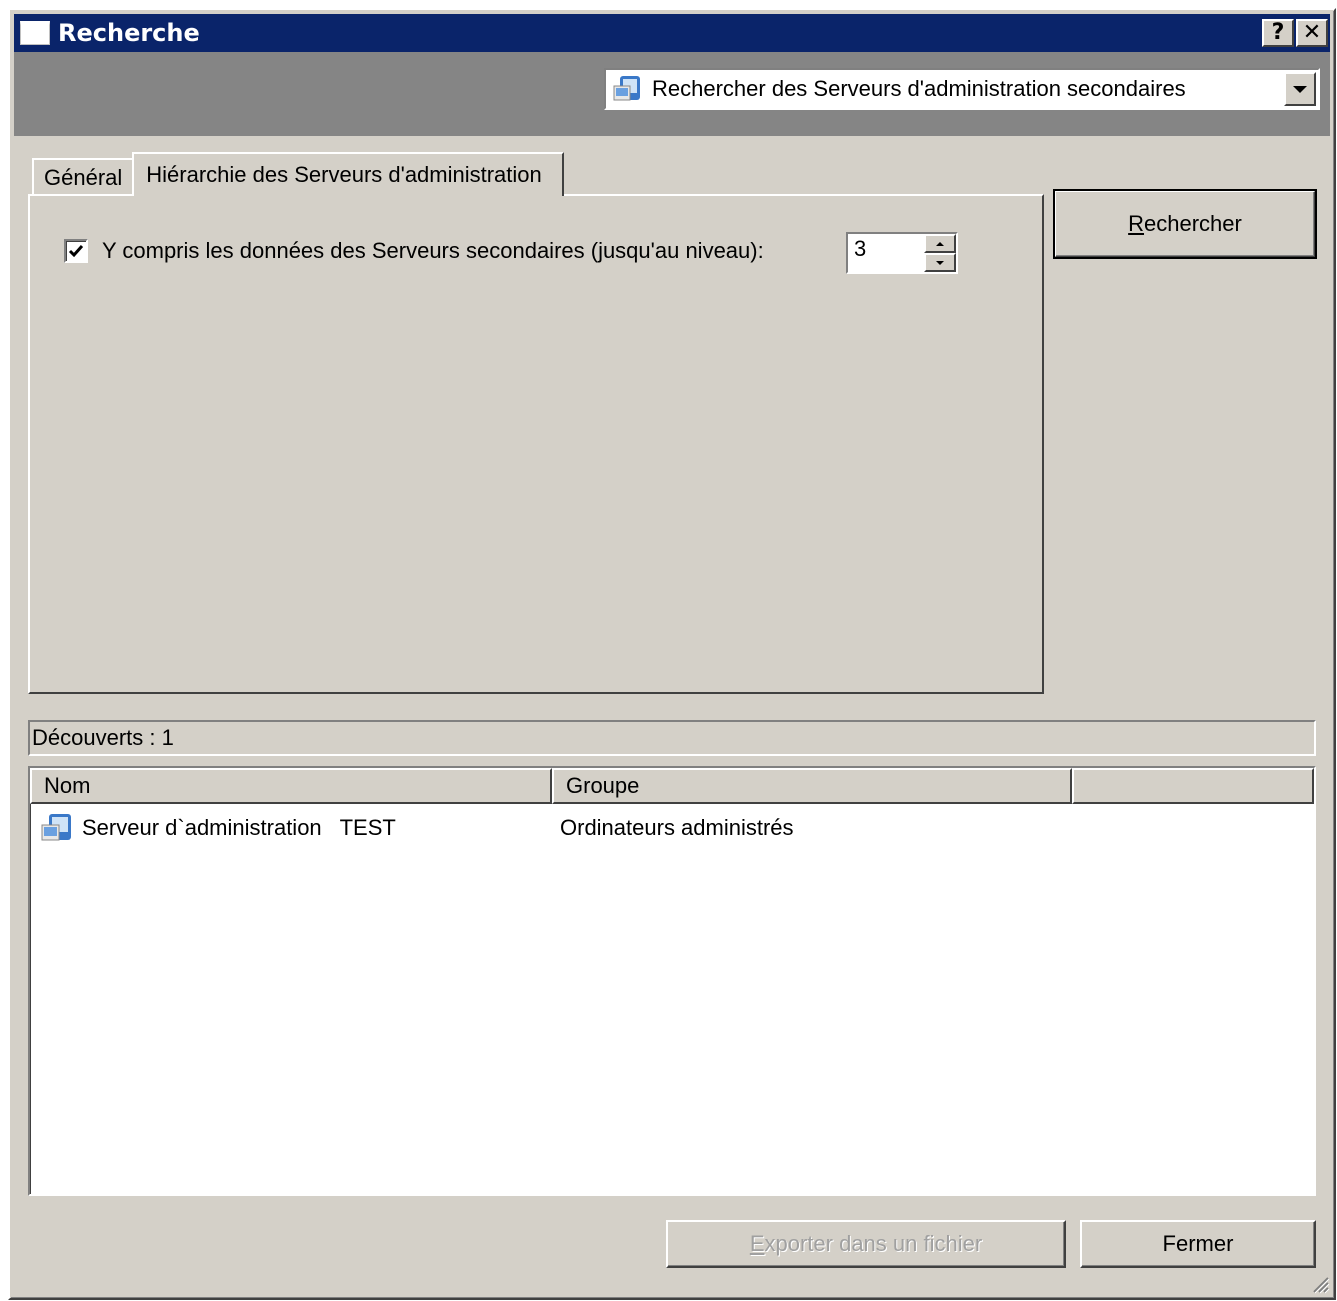  What do you see at coordinates (1319, 1283) in the screenshot?
I see `resize-grip-icon` at bounding box center [1319, 1283].